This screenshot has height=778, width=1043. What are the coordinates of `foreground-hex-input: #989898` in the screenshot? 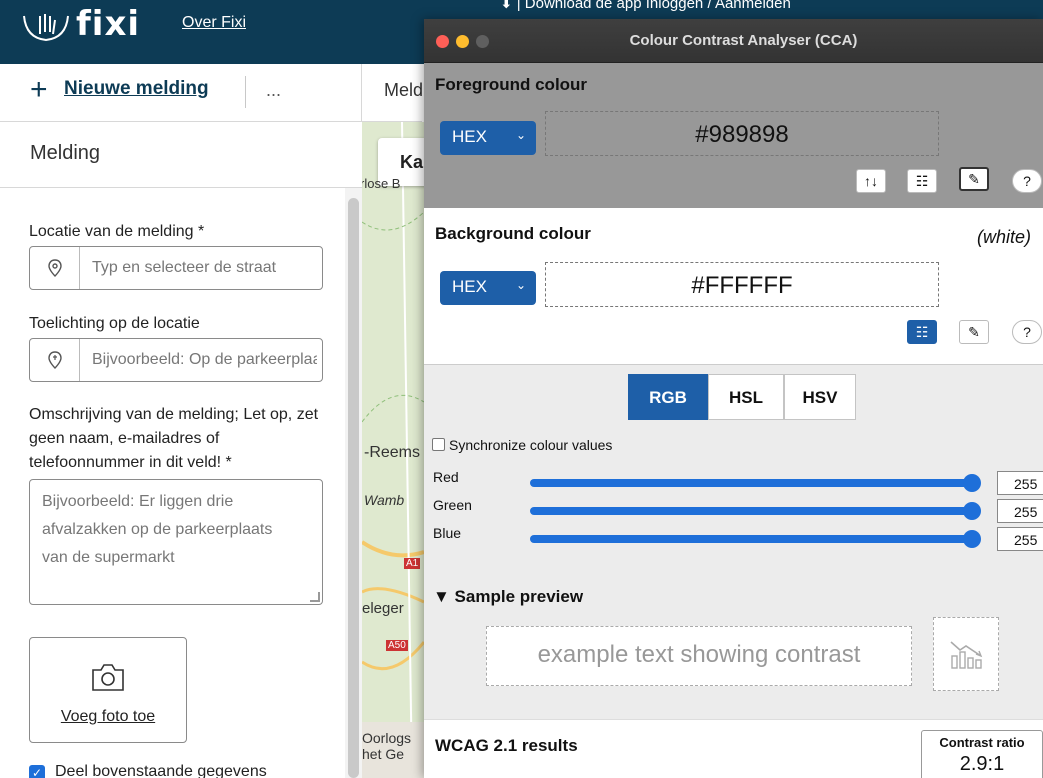 It's located at (742, 133).